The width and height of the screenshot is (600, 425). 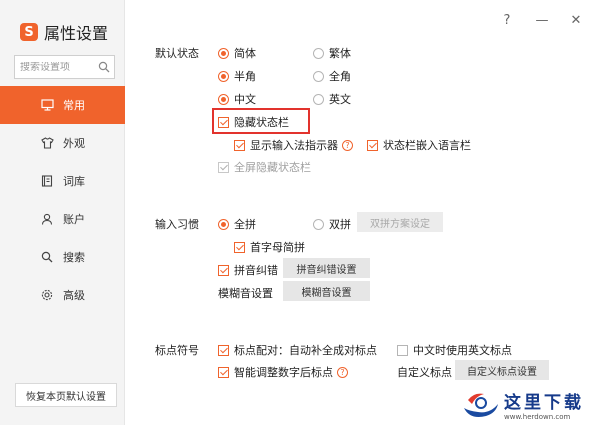 What do you see at coordinates (47, 105) in the screenshot?
I see `monitor-icon` at bounding box center [47, 105].